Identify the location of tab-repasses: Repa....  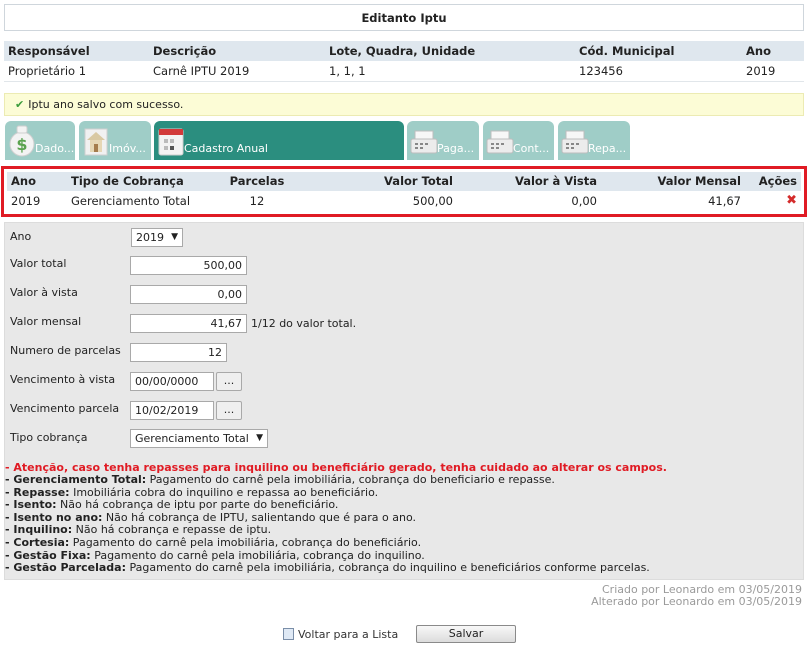
(594, 140).